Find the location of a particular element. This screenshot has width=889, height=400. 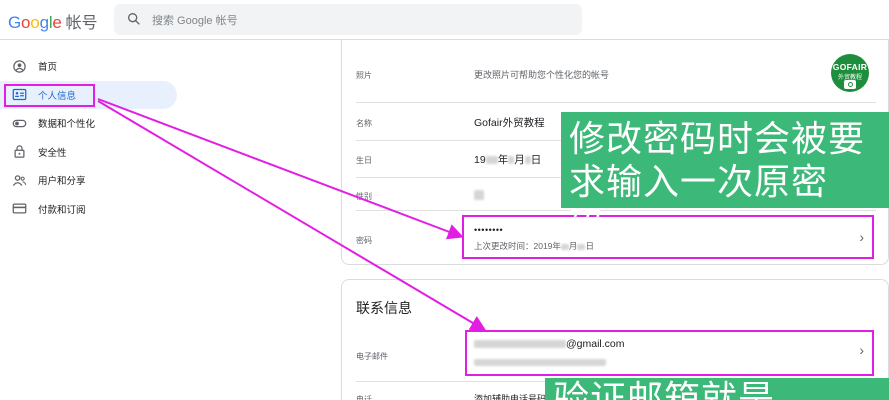

google-account-logo: Google 帐号 is located at coordinates (52, 21).